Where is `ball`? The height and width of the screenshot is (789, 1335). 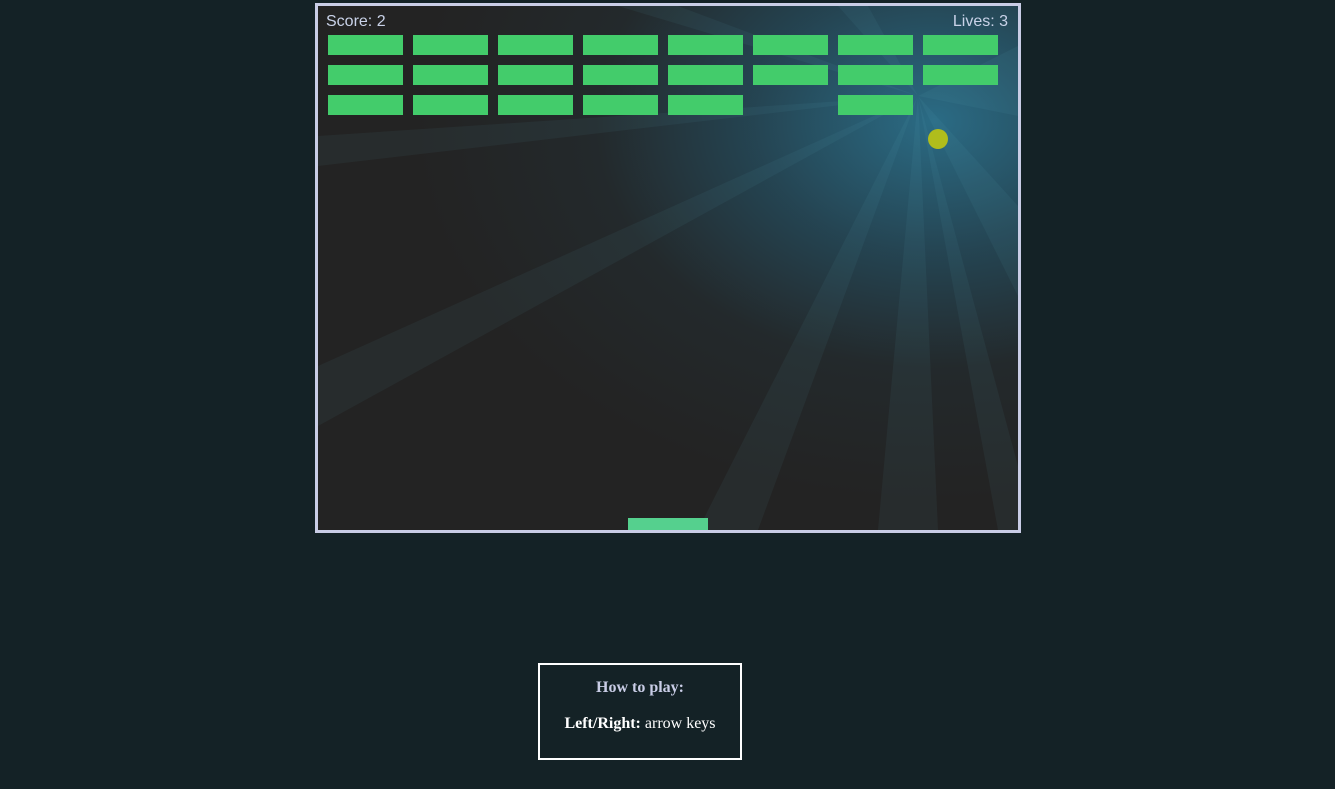 ball is located at coordinates (938, 139).